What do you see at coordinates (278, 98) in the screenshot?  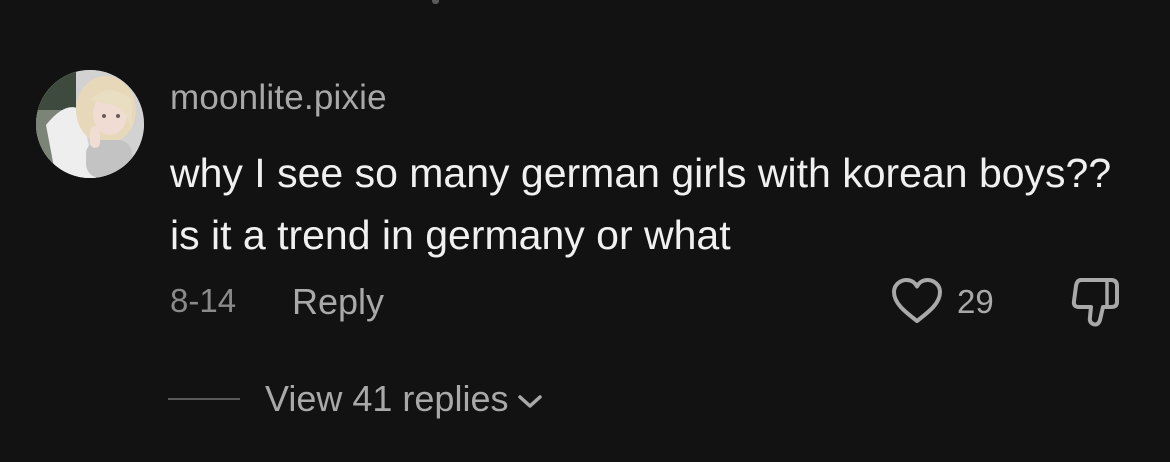 I see `comment-username: moonlite.pixie` at bounding box center [278, 98].